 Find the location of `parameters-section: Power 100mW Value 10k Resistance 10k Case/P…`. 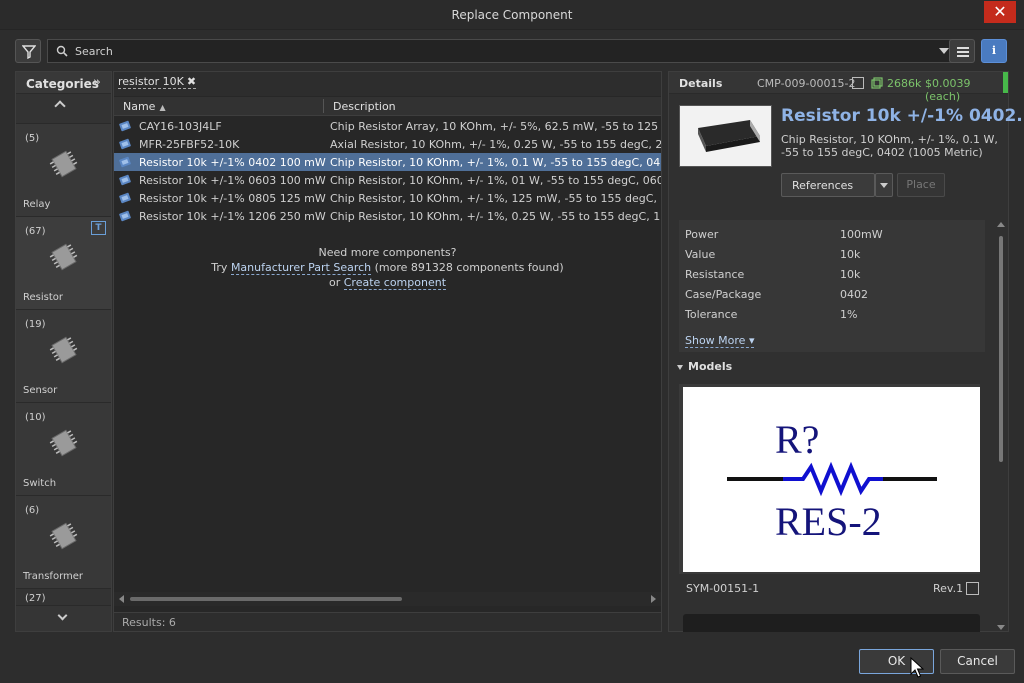

parameters-section: Power 100mW Value 10k Resistance 10k Case/P… is located at coordinates (832, 286).